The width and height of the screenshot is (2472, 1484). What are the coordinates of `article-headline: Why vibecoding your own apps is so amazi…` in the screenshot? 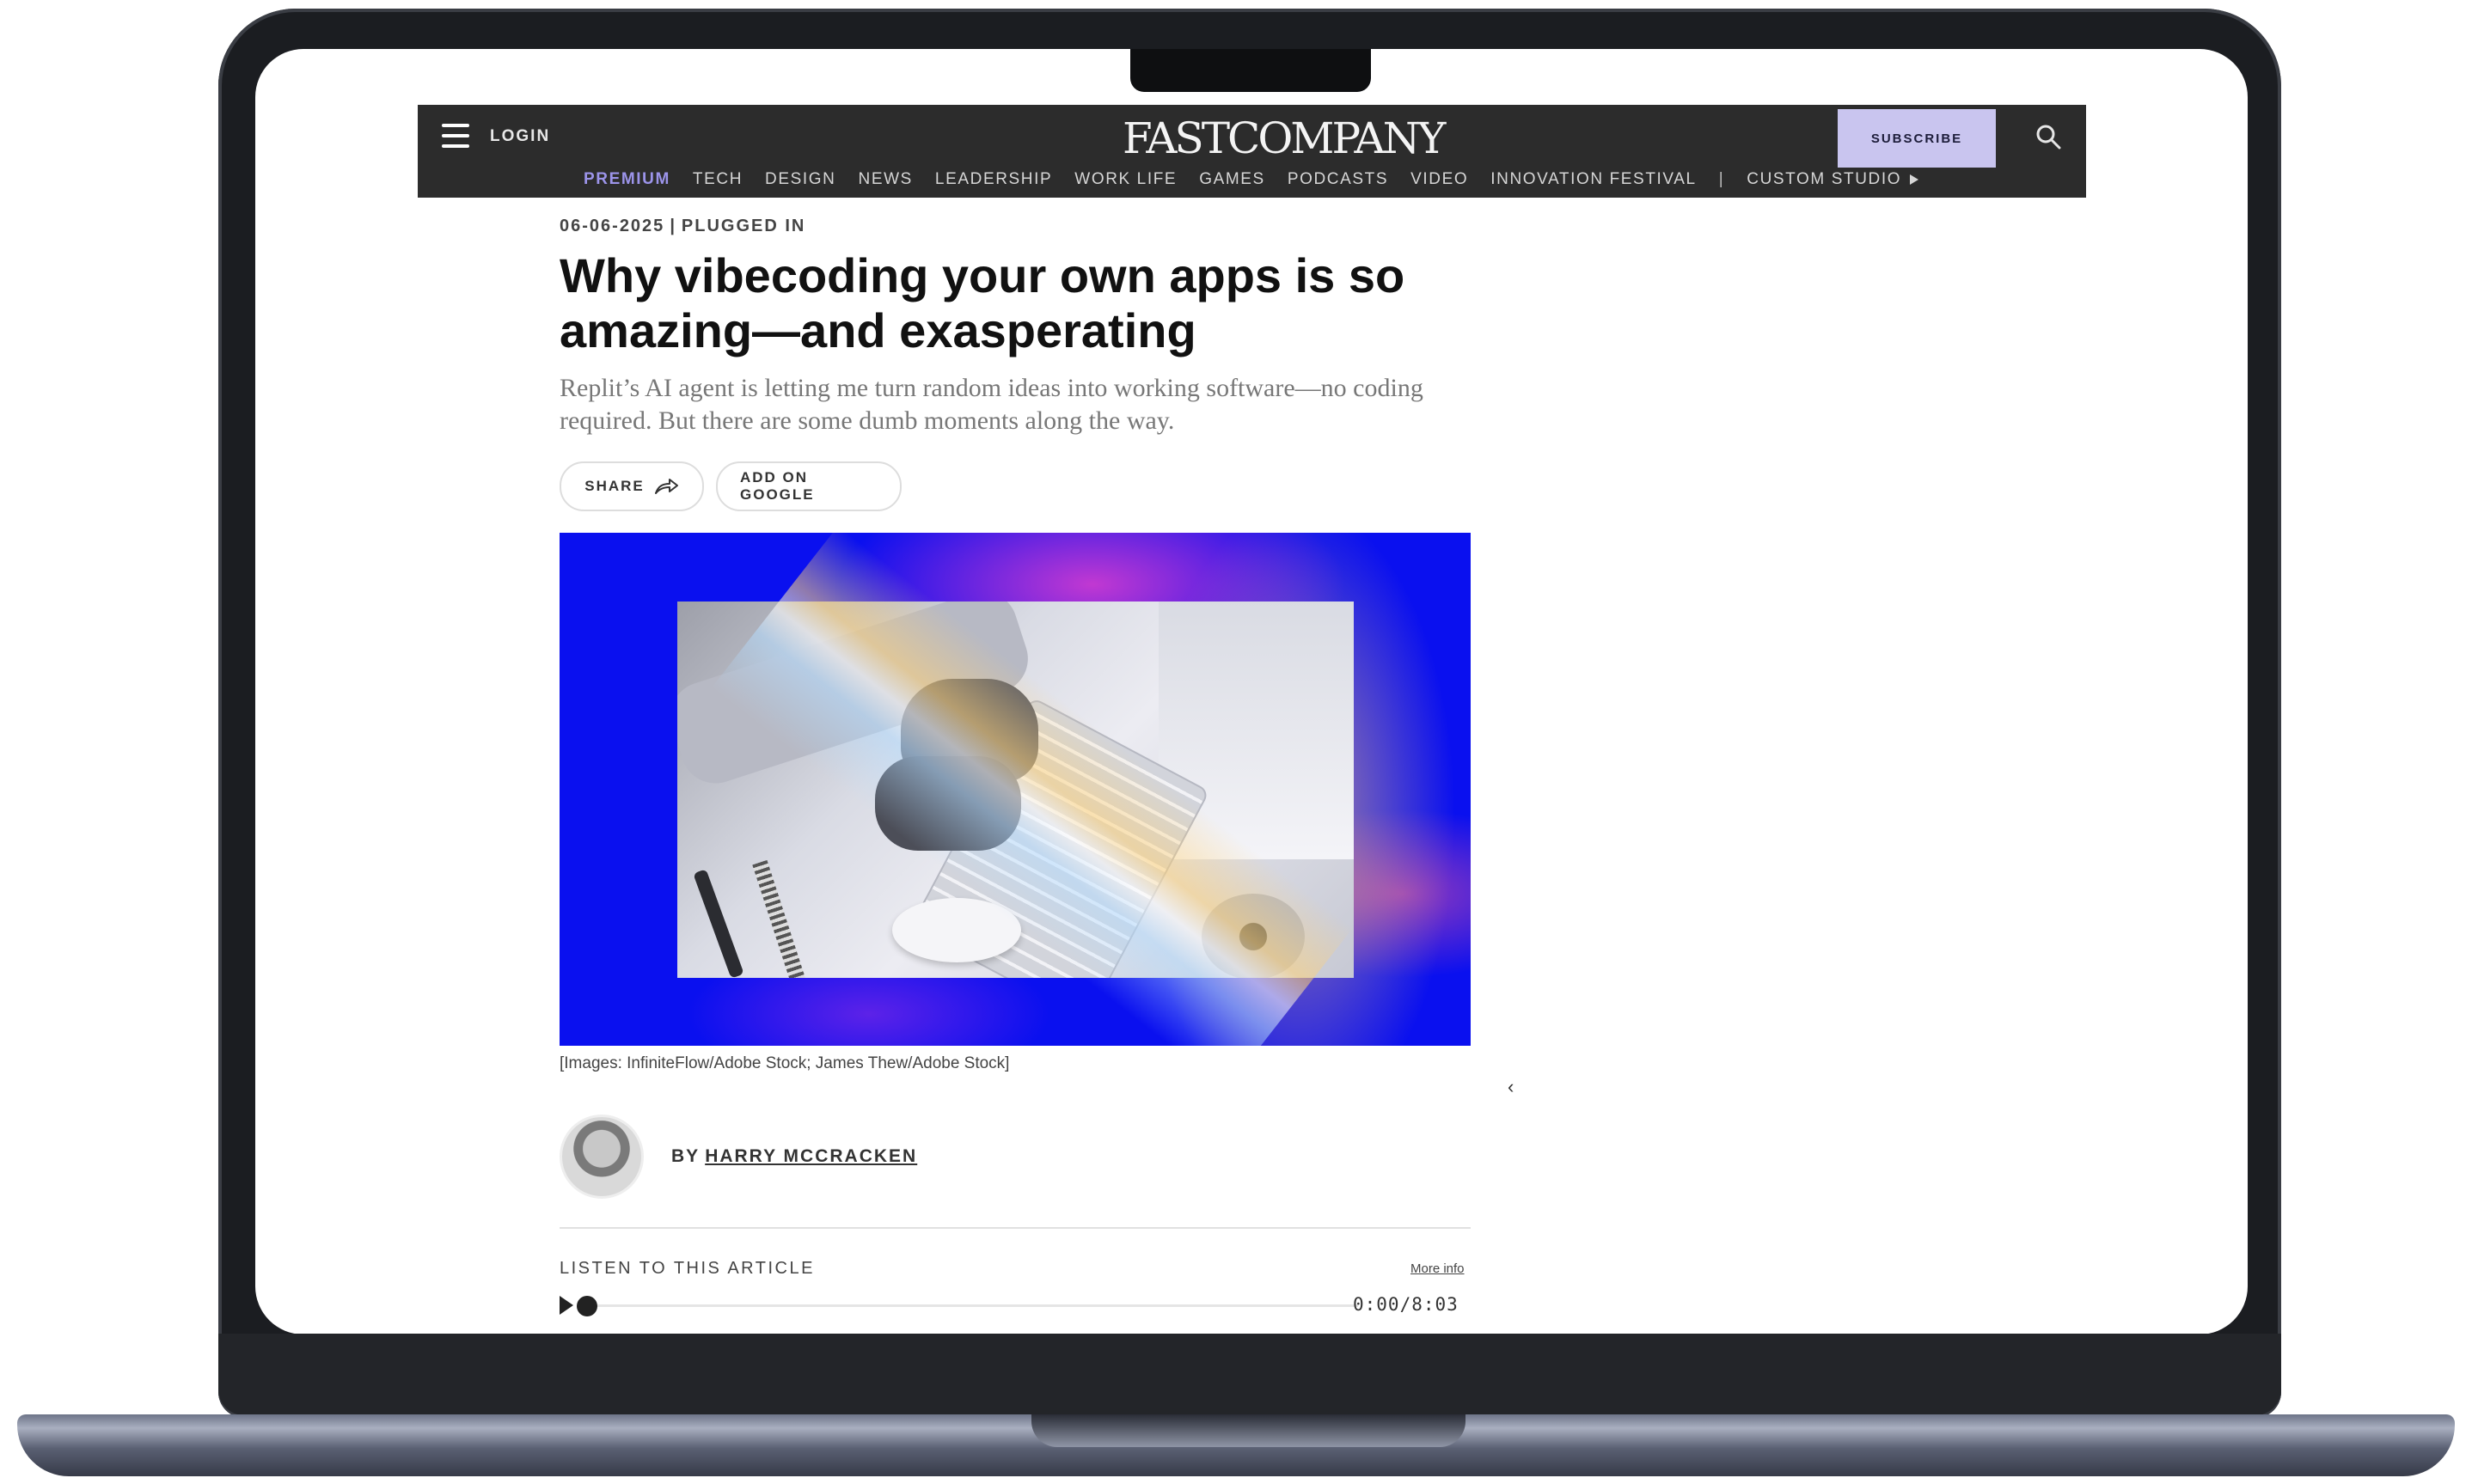 It's located at (982, 303).